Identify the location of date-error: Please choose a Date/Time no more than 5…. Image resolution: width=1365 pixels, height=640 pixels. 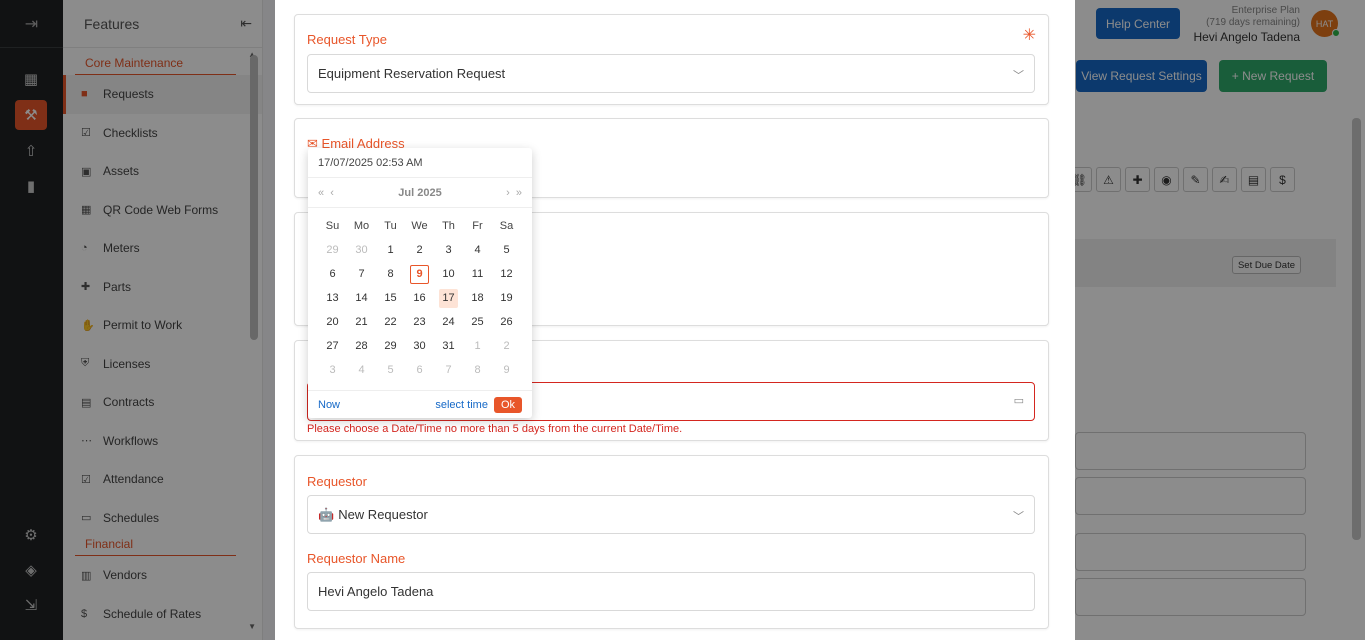
(495, 429).